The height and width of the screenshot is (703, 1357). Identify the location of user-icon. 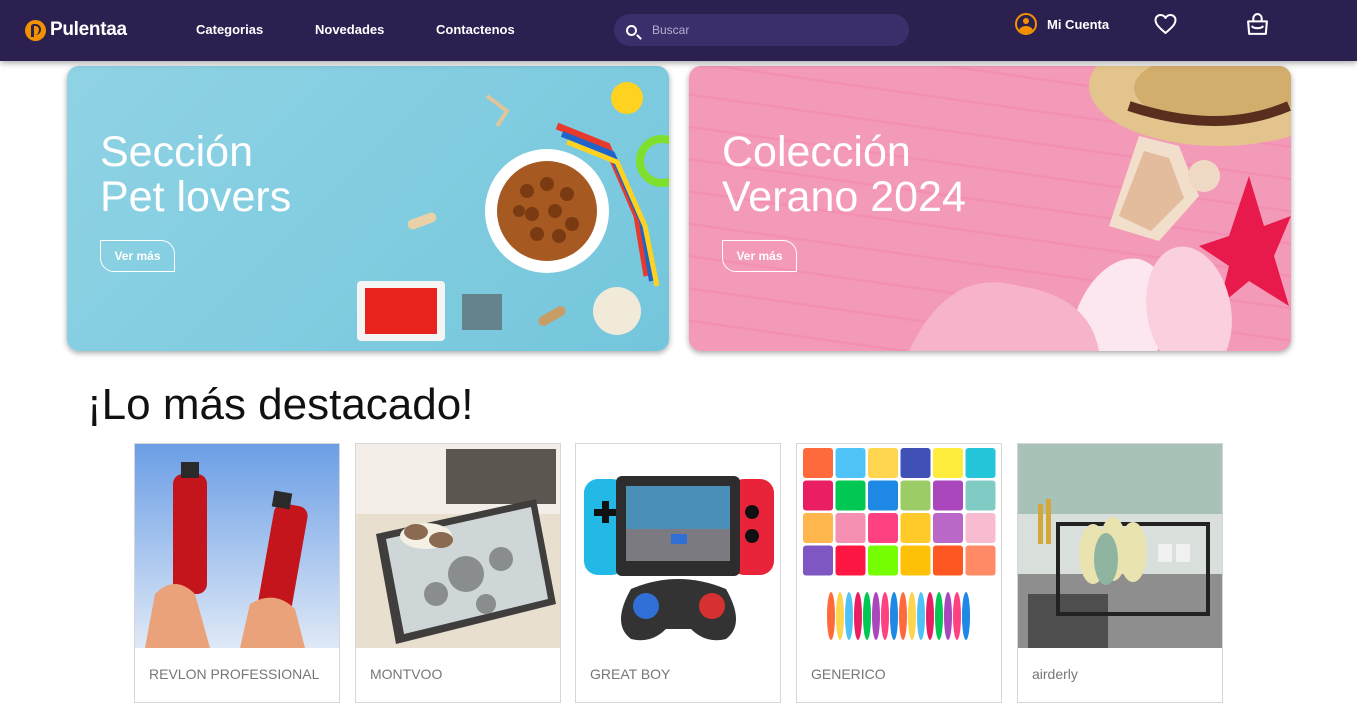
(1026, 24).